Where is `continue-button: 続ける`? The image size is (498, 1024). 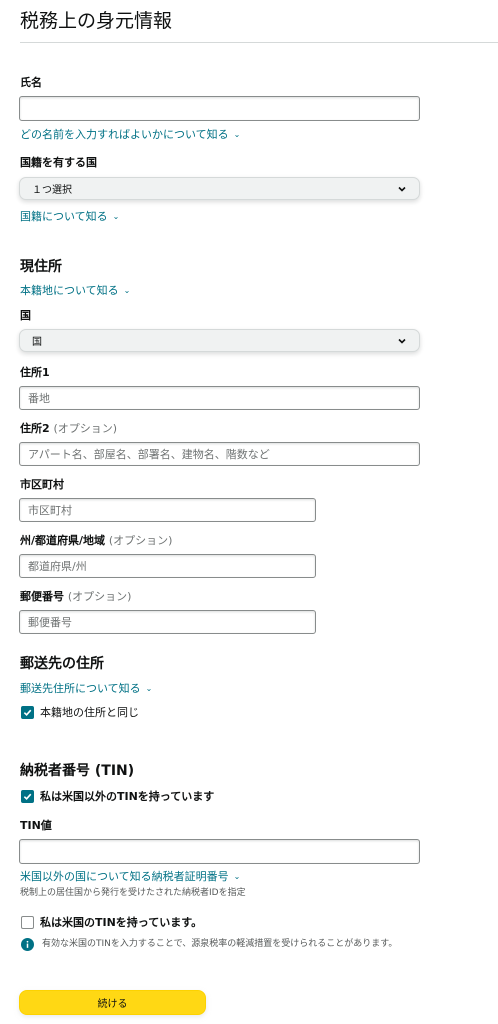
continue-button: 続ける is located at coordinates (112, 1002).